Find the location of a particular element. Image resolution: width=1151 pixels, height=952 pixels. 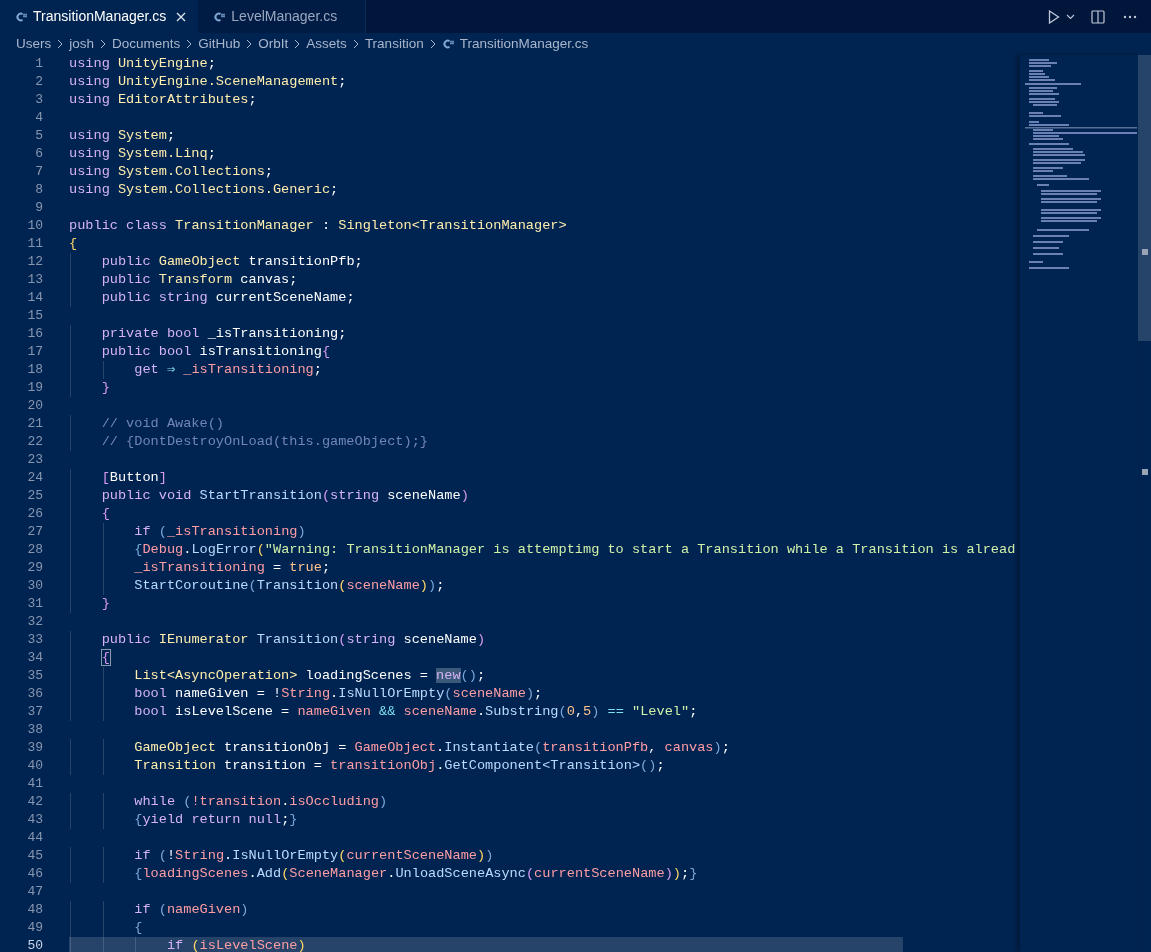

line-number: 47 is located at coordinates (34, 892).